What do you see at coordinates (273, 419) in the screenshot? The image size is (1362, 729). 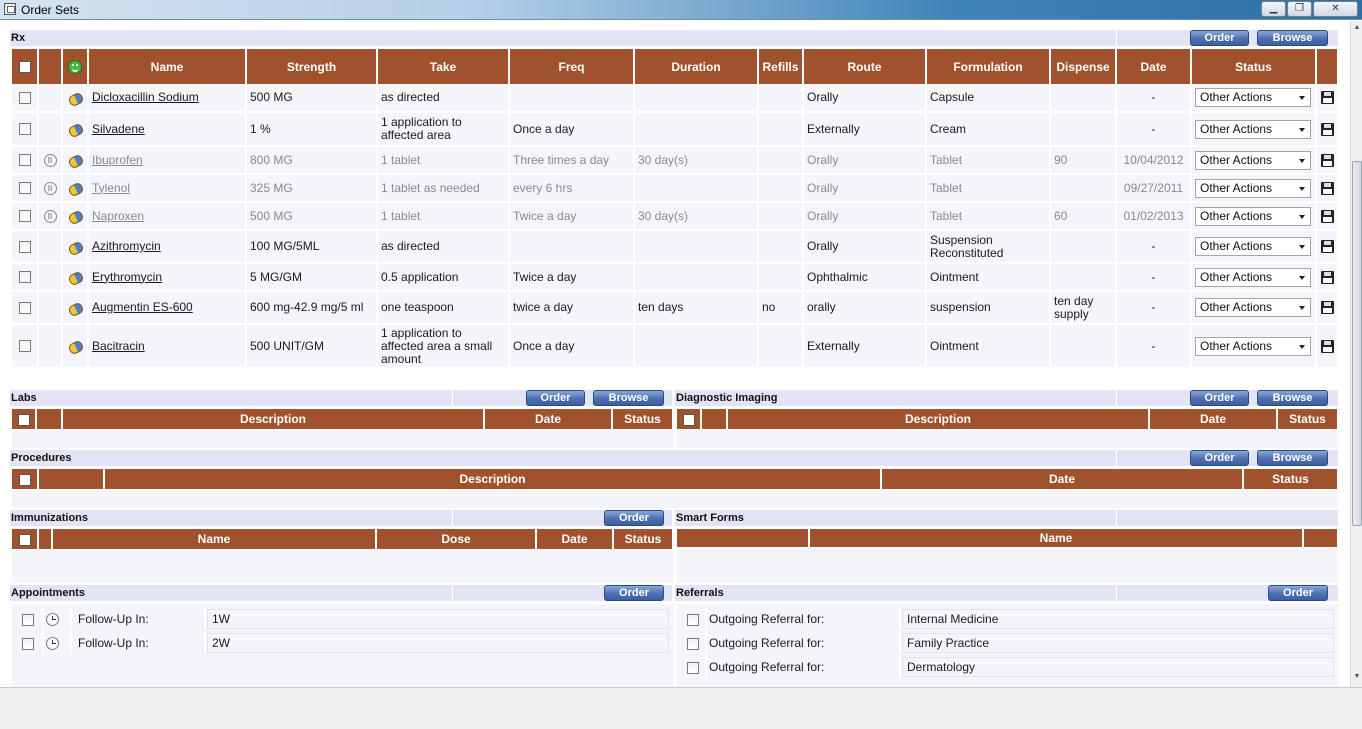 I see `labs-col-description: Description` at bounding box center [273, 419].